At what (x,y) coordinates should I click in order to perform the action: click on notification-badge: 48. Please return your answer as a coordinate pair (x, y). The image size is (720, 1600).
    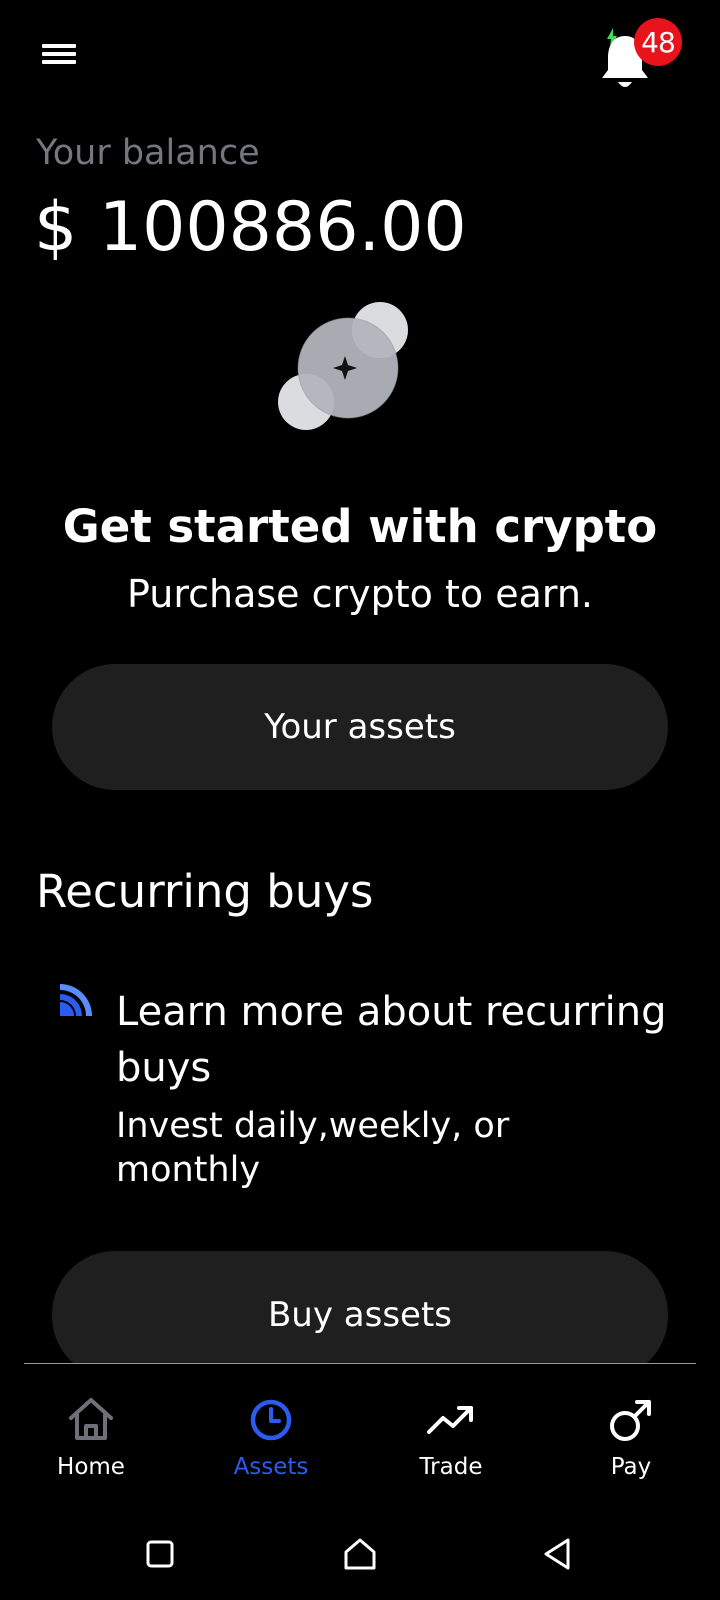
    Looking at the image, I should click on (658, 42).